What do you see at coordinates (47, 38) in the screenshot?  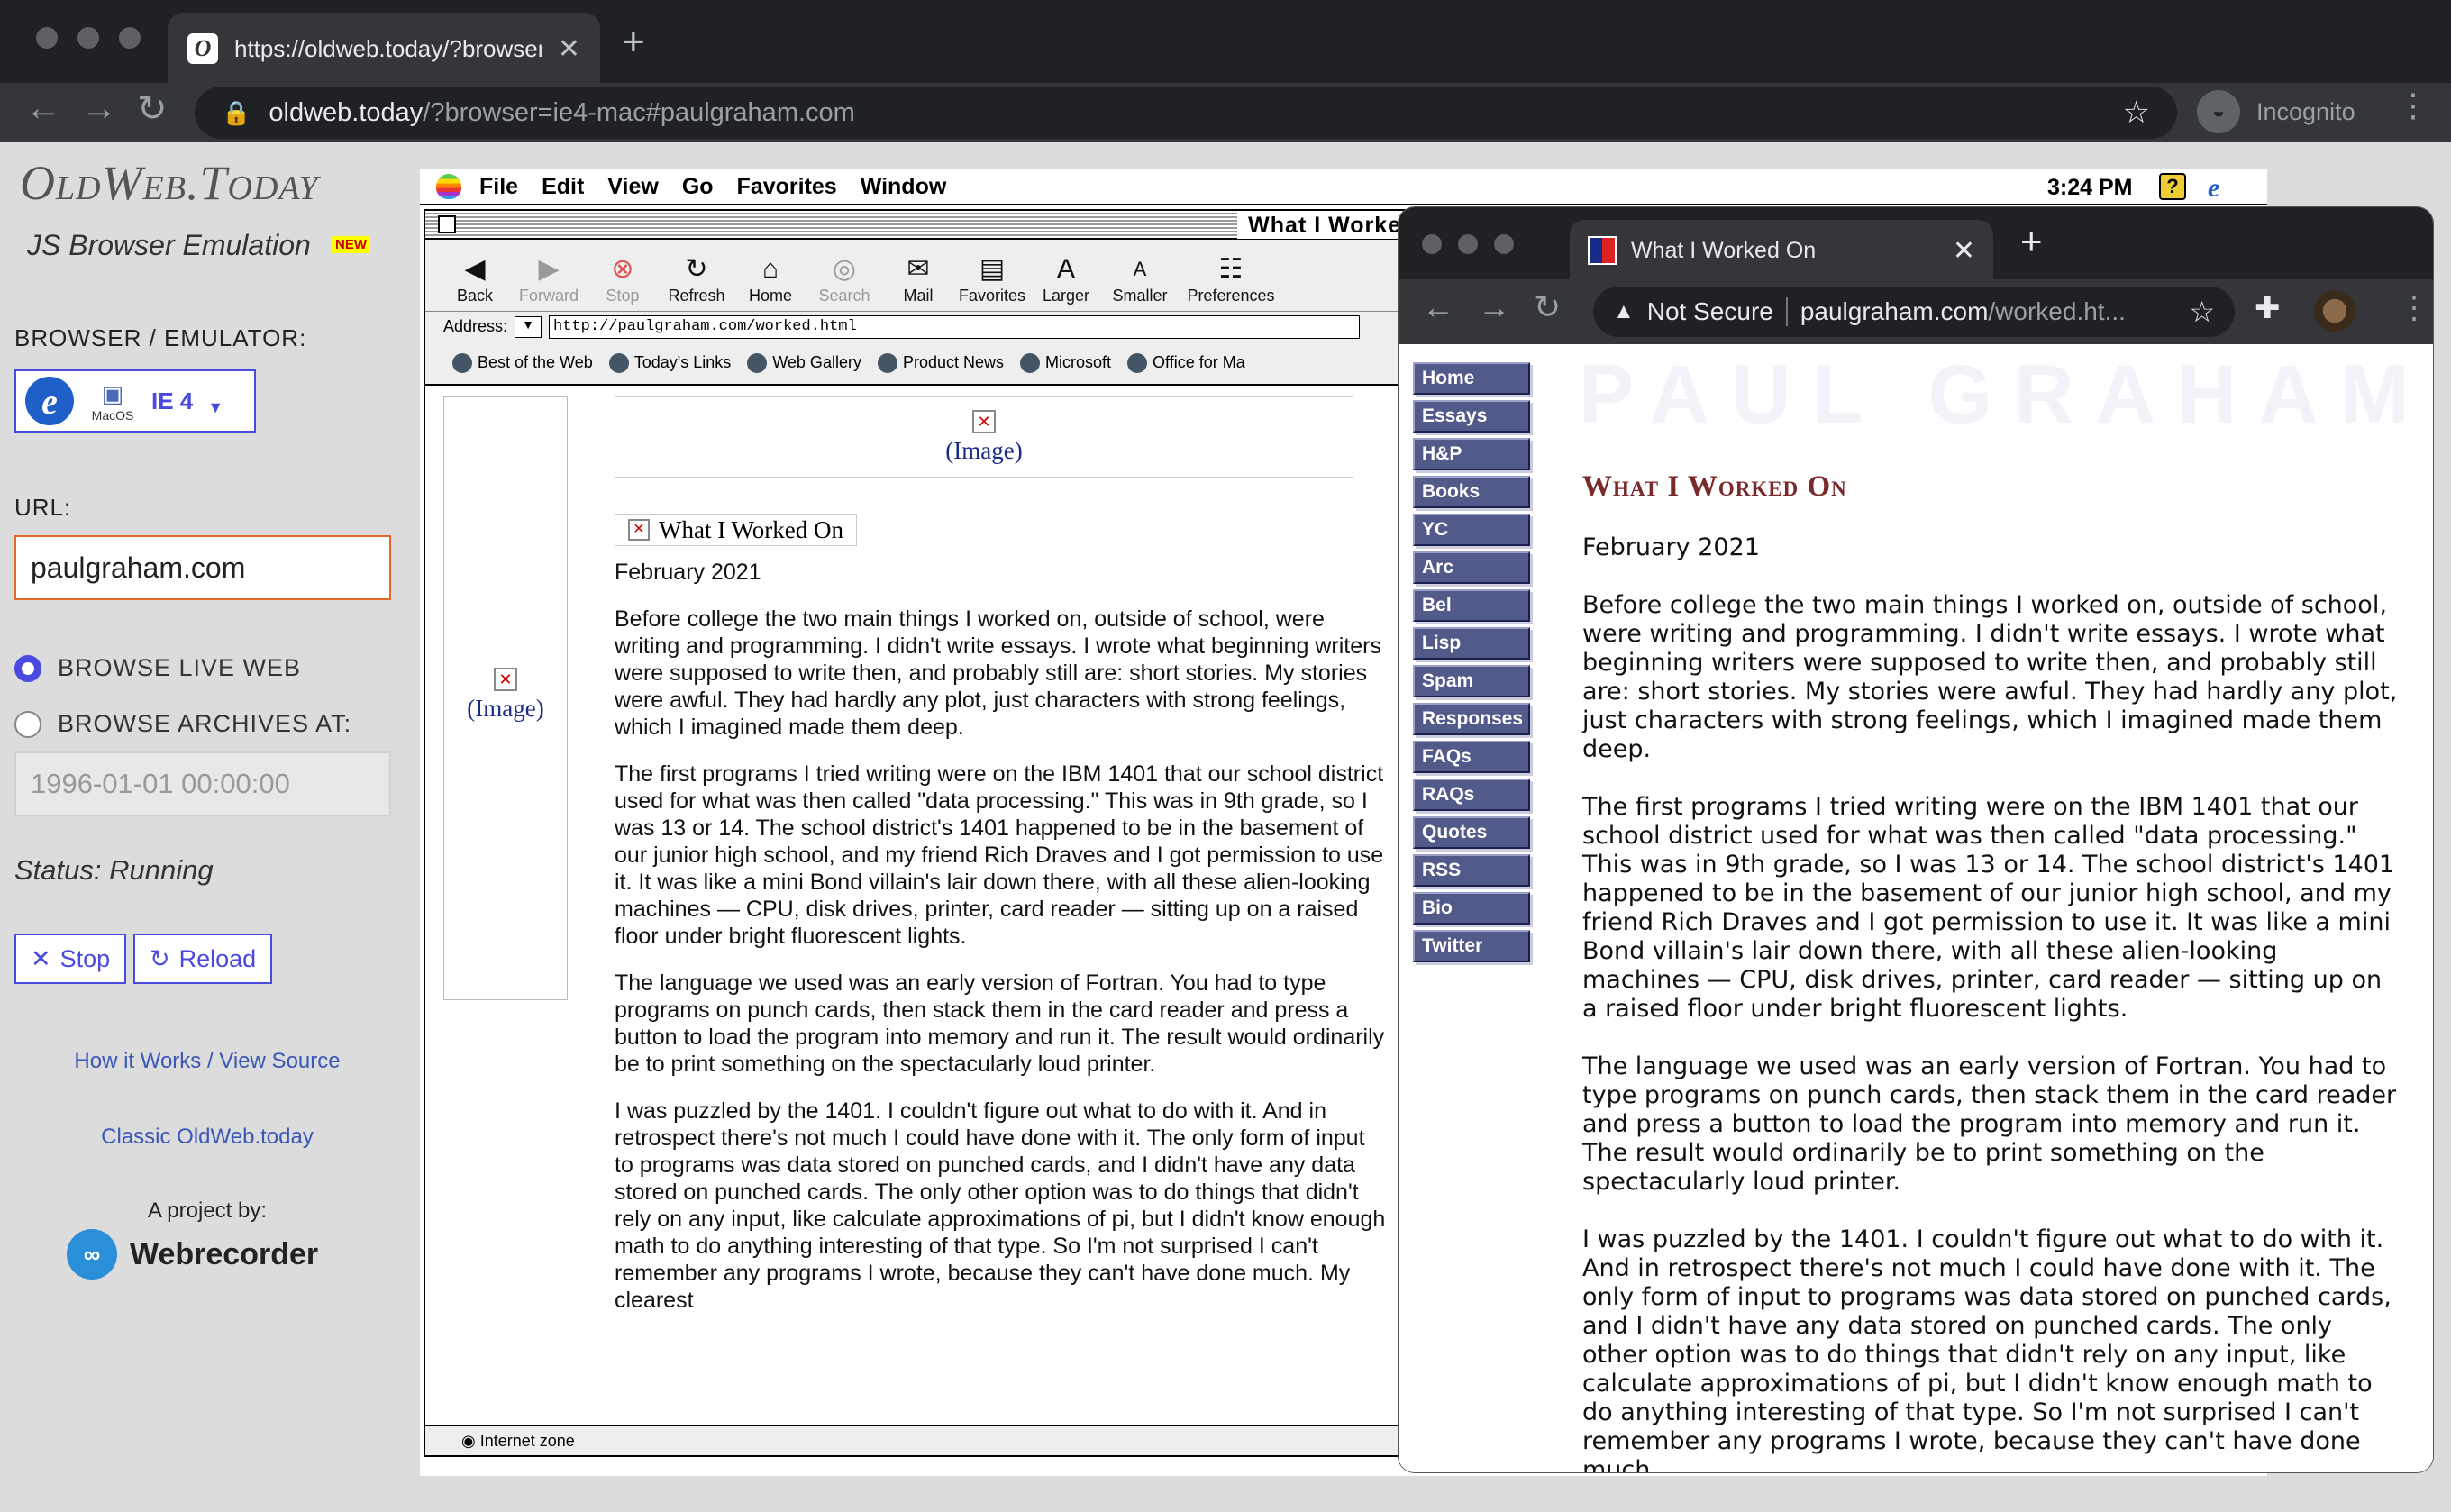 I see `close-window-button` at bounding box center [47, 38].